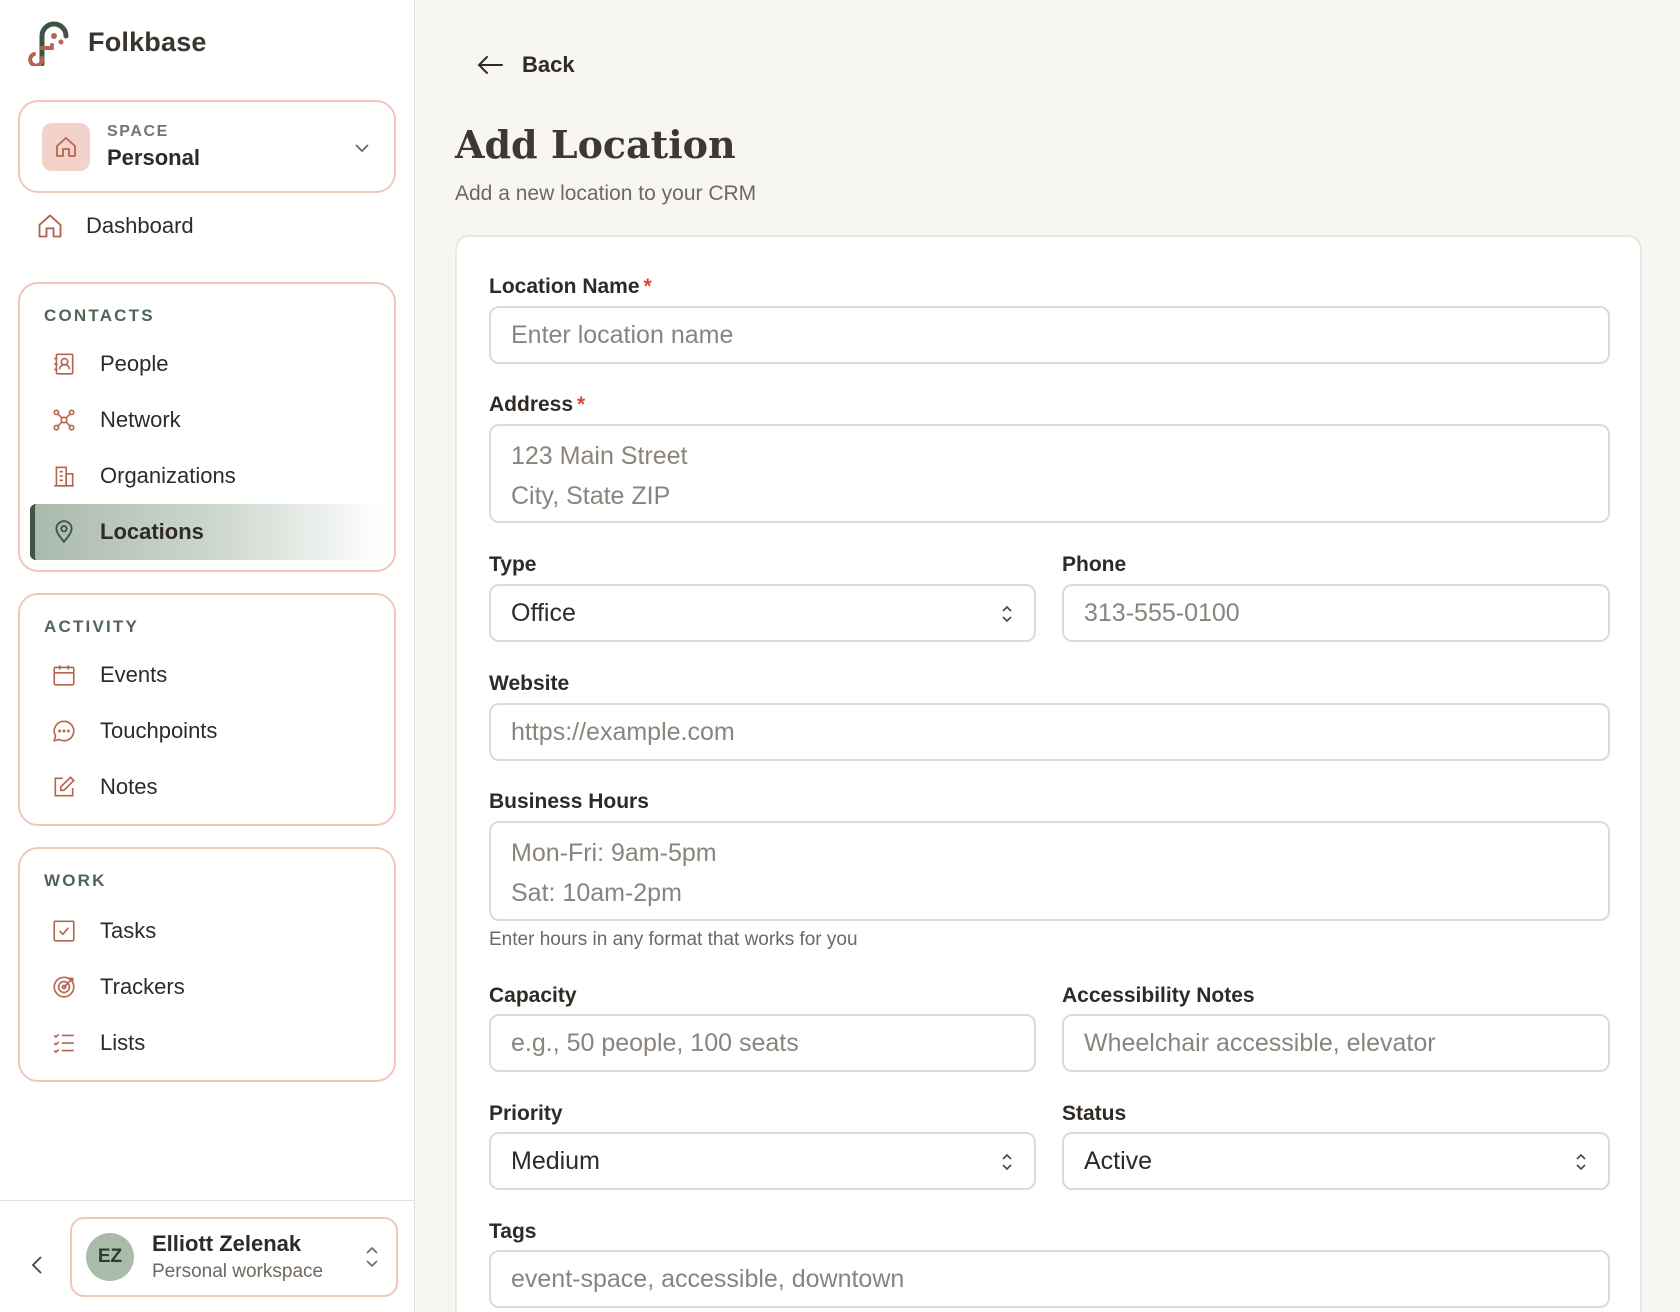 The image size is (1680, 1312). I want to click on placeholder: 313-555-0100, so click(1162, 612).